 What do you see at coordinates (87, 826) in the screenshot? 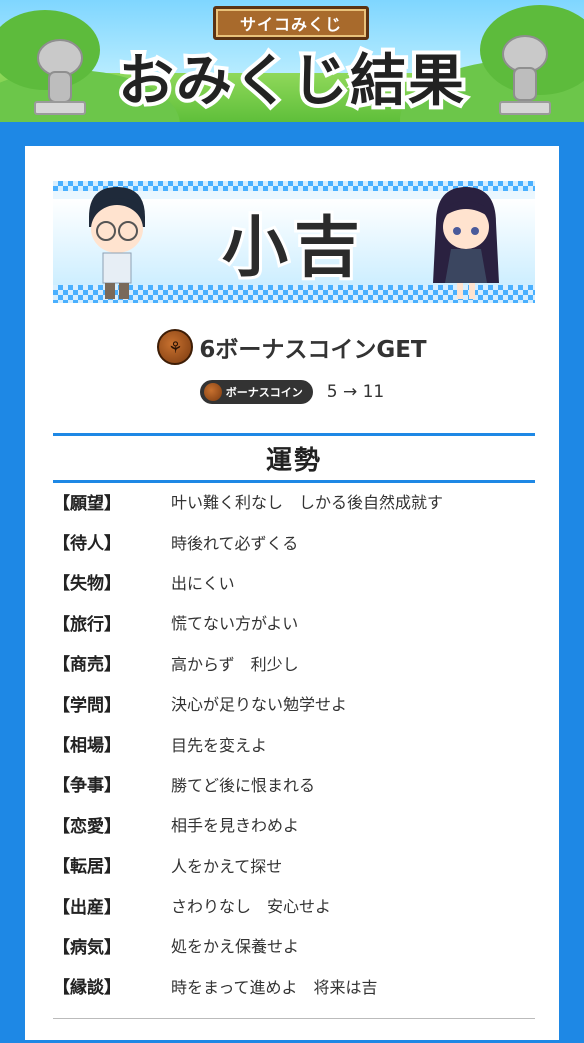
I see `fortune-category: 【恋愛】` at bounding box center [87, 826].